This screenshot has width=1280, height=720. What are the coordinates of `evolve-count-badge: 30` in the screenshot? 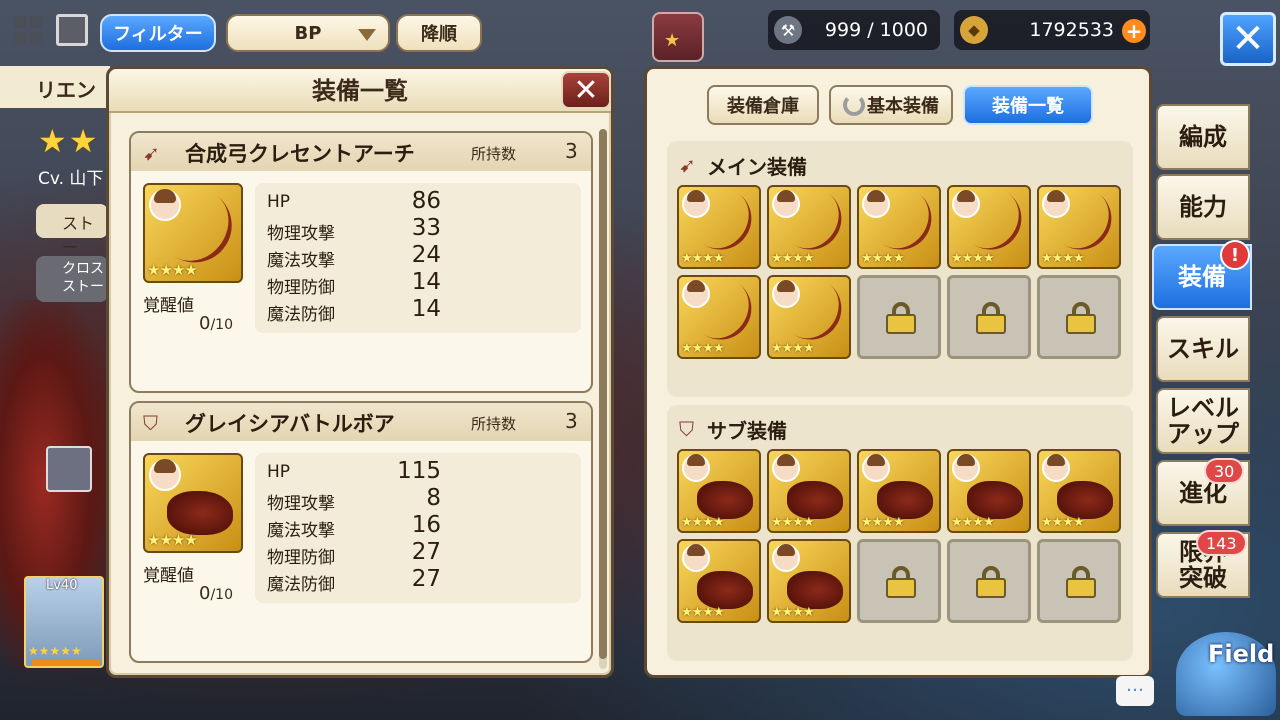 It's located at (1224, 471).